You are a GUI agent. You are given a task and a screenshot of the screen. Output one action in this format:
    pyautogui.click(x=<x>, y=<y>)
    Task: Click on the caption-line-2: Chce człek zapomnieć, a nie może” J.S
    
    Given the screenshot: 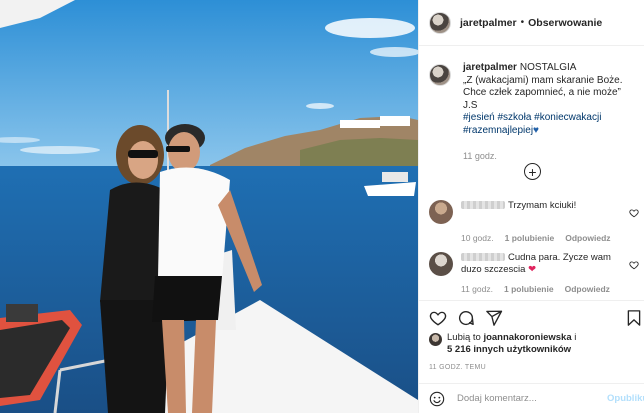 What is the action you would take?
    pyautogui.click(x=542, y=99)
    